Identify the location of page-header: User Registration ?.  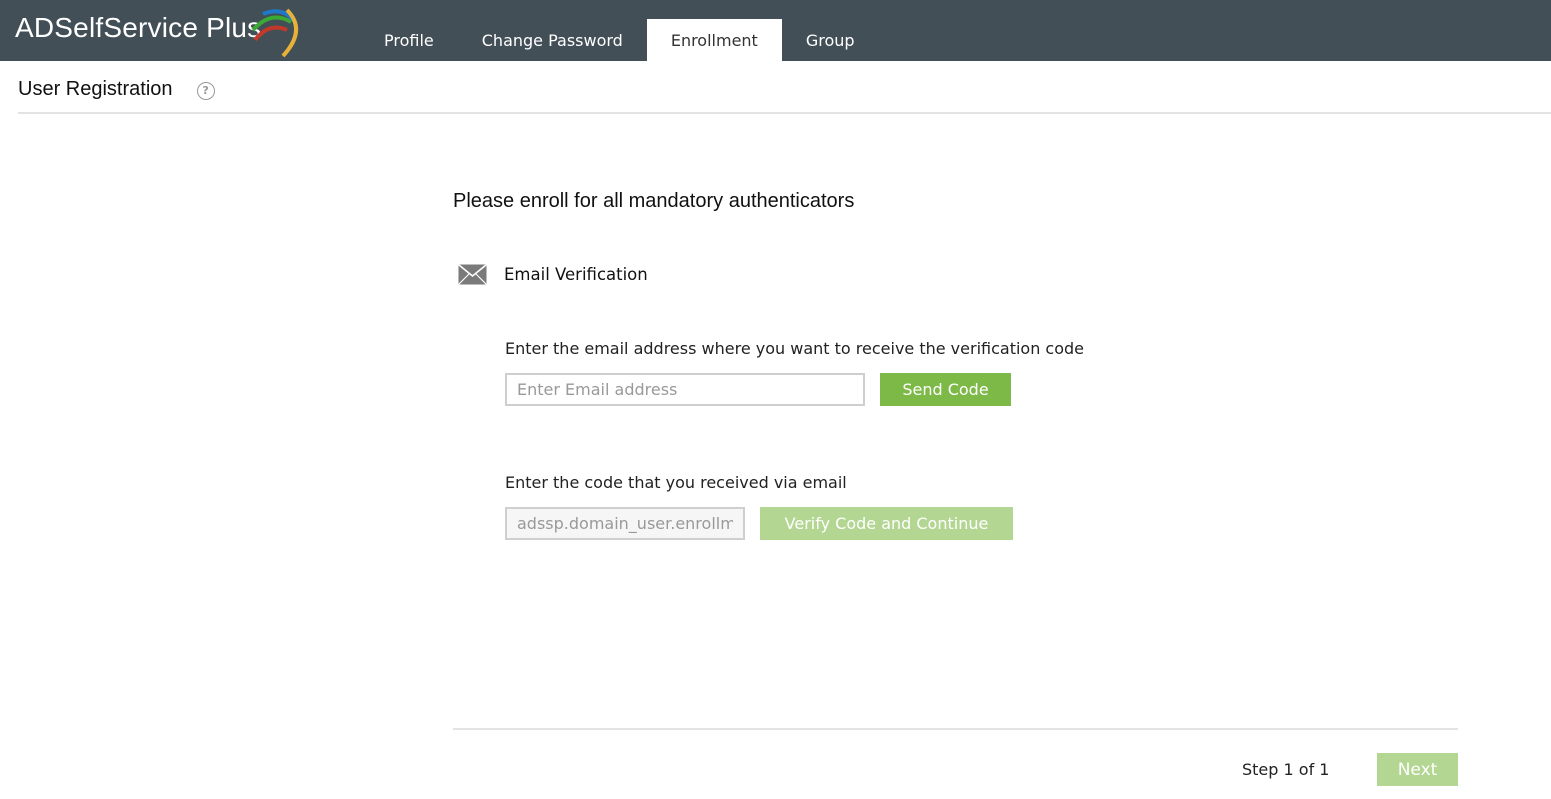
(116, 89).